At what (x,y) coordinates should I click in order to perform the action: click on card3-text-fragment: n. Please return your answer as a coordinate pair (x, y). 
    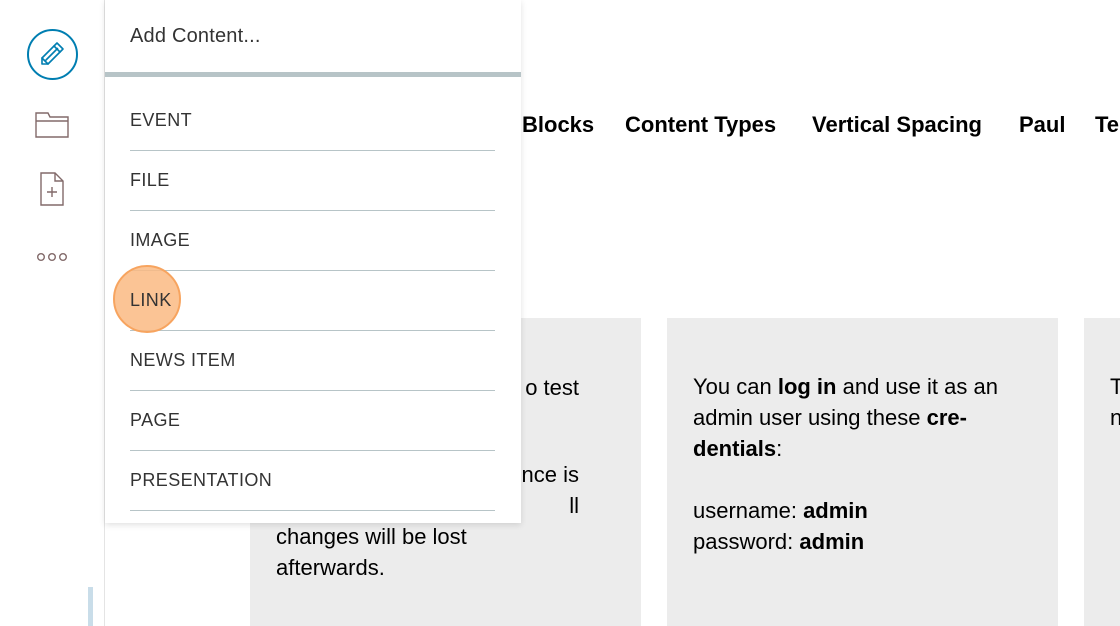
    Looking at the image, I should click on (1115, 417).